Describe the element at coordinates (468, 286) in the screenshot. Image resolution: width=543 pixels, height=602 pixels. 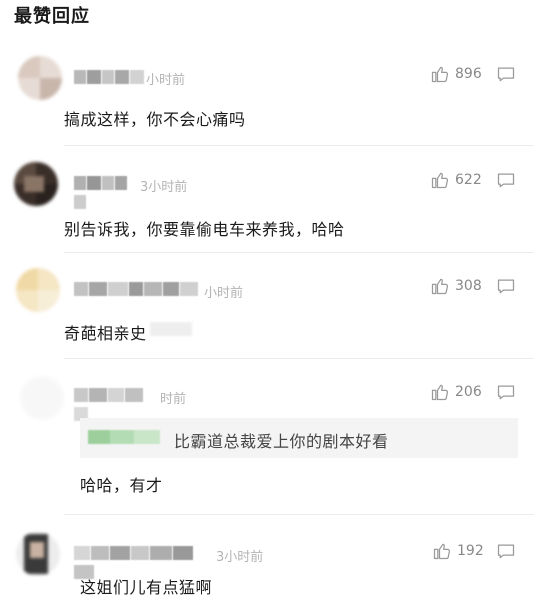
I see `like-count: 308` at that location.